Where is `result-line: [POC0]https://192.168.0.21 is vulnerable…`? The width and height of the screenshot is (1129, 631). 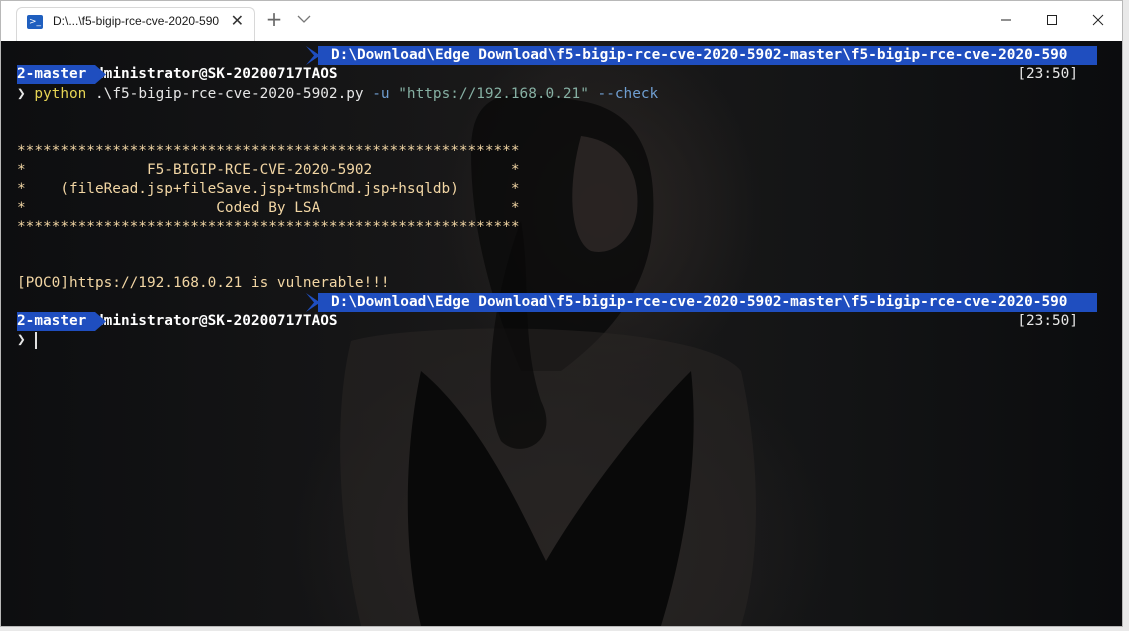
result-line: [POC0]https://192.168.0.21 is vulnerable… is located at coordinates (203, 283).